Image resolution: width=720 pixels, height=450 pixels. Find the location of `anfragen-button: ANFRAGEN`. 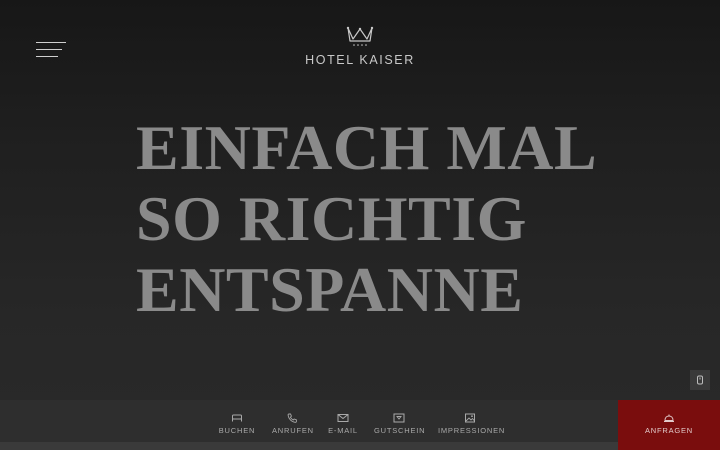

anfragen-button: ANFRAGEN is located at coordinates (669, 425).